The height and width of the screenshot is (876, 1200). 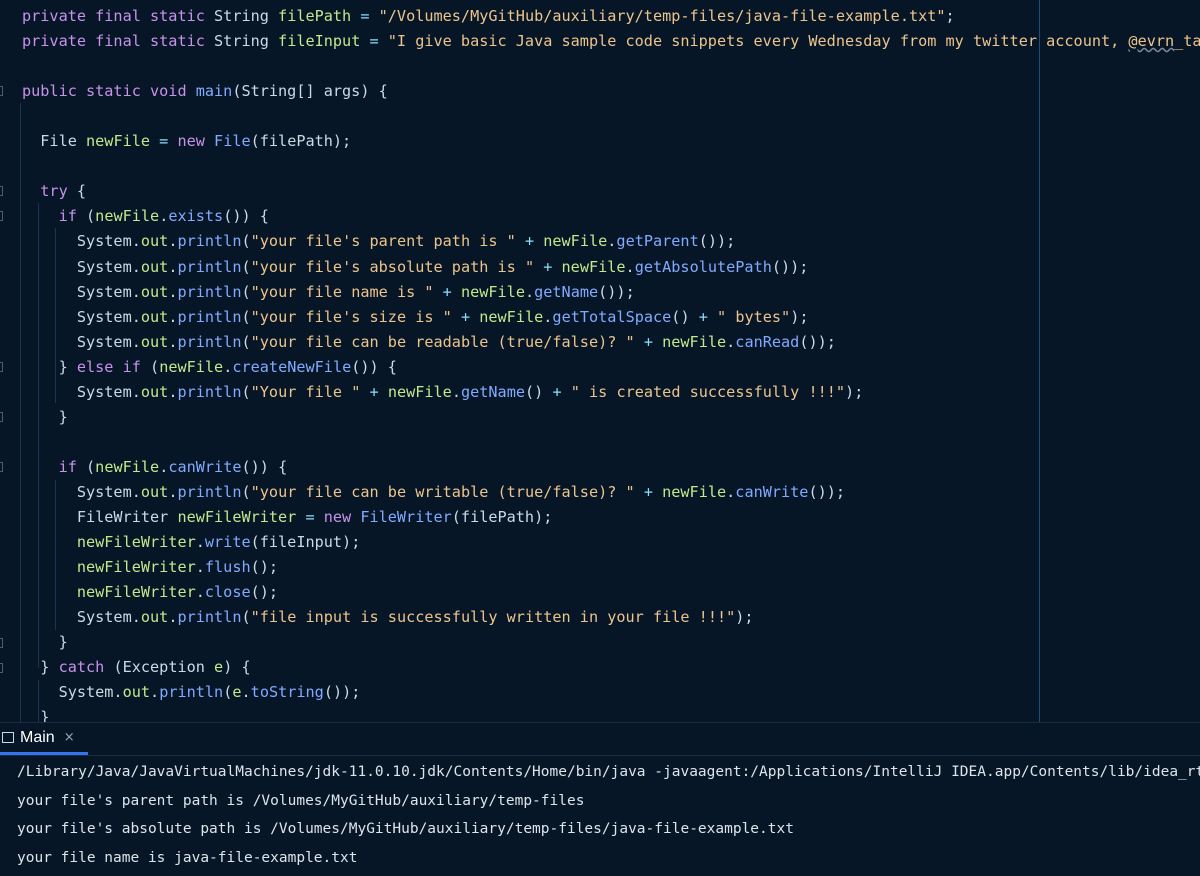 What do you see at coordinates (109, 91) in the screenshot?
I see `code-token: public static void` at bounding box center [109, 91].